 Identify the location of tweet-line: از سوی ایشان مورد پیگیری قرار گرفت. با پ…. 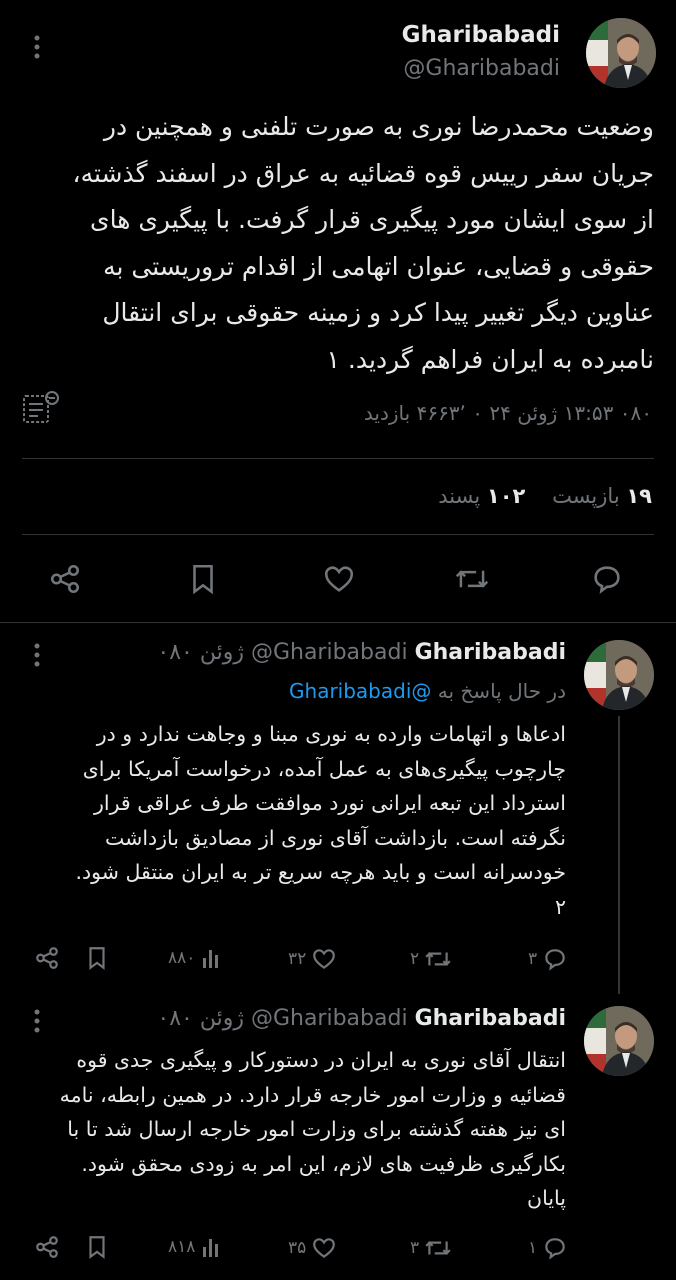
(372, 219).